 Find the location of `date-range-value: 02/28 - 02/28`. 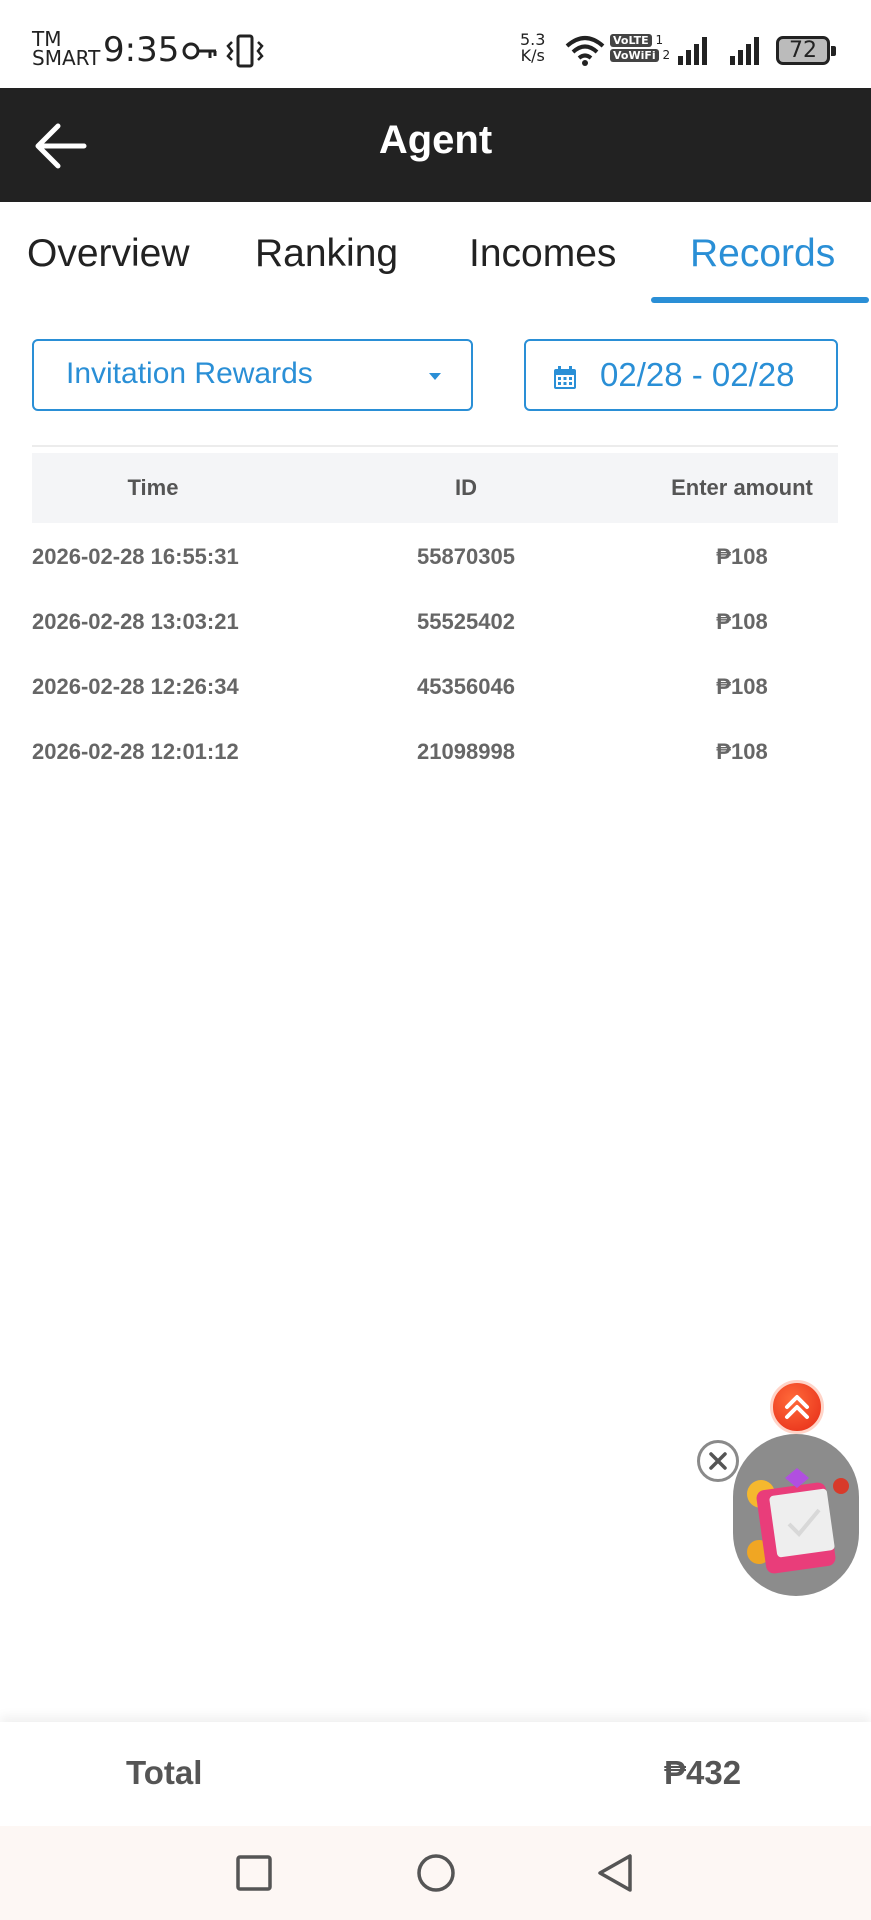

date-range-value: 02/28 - 02/28 is located at coordinates (697, 374).